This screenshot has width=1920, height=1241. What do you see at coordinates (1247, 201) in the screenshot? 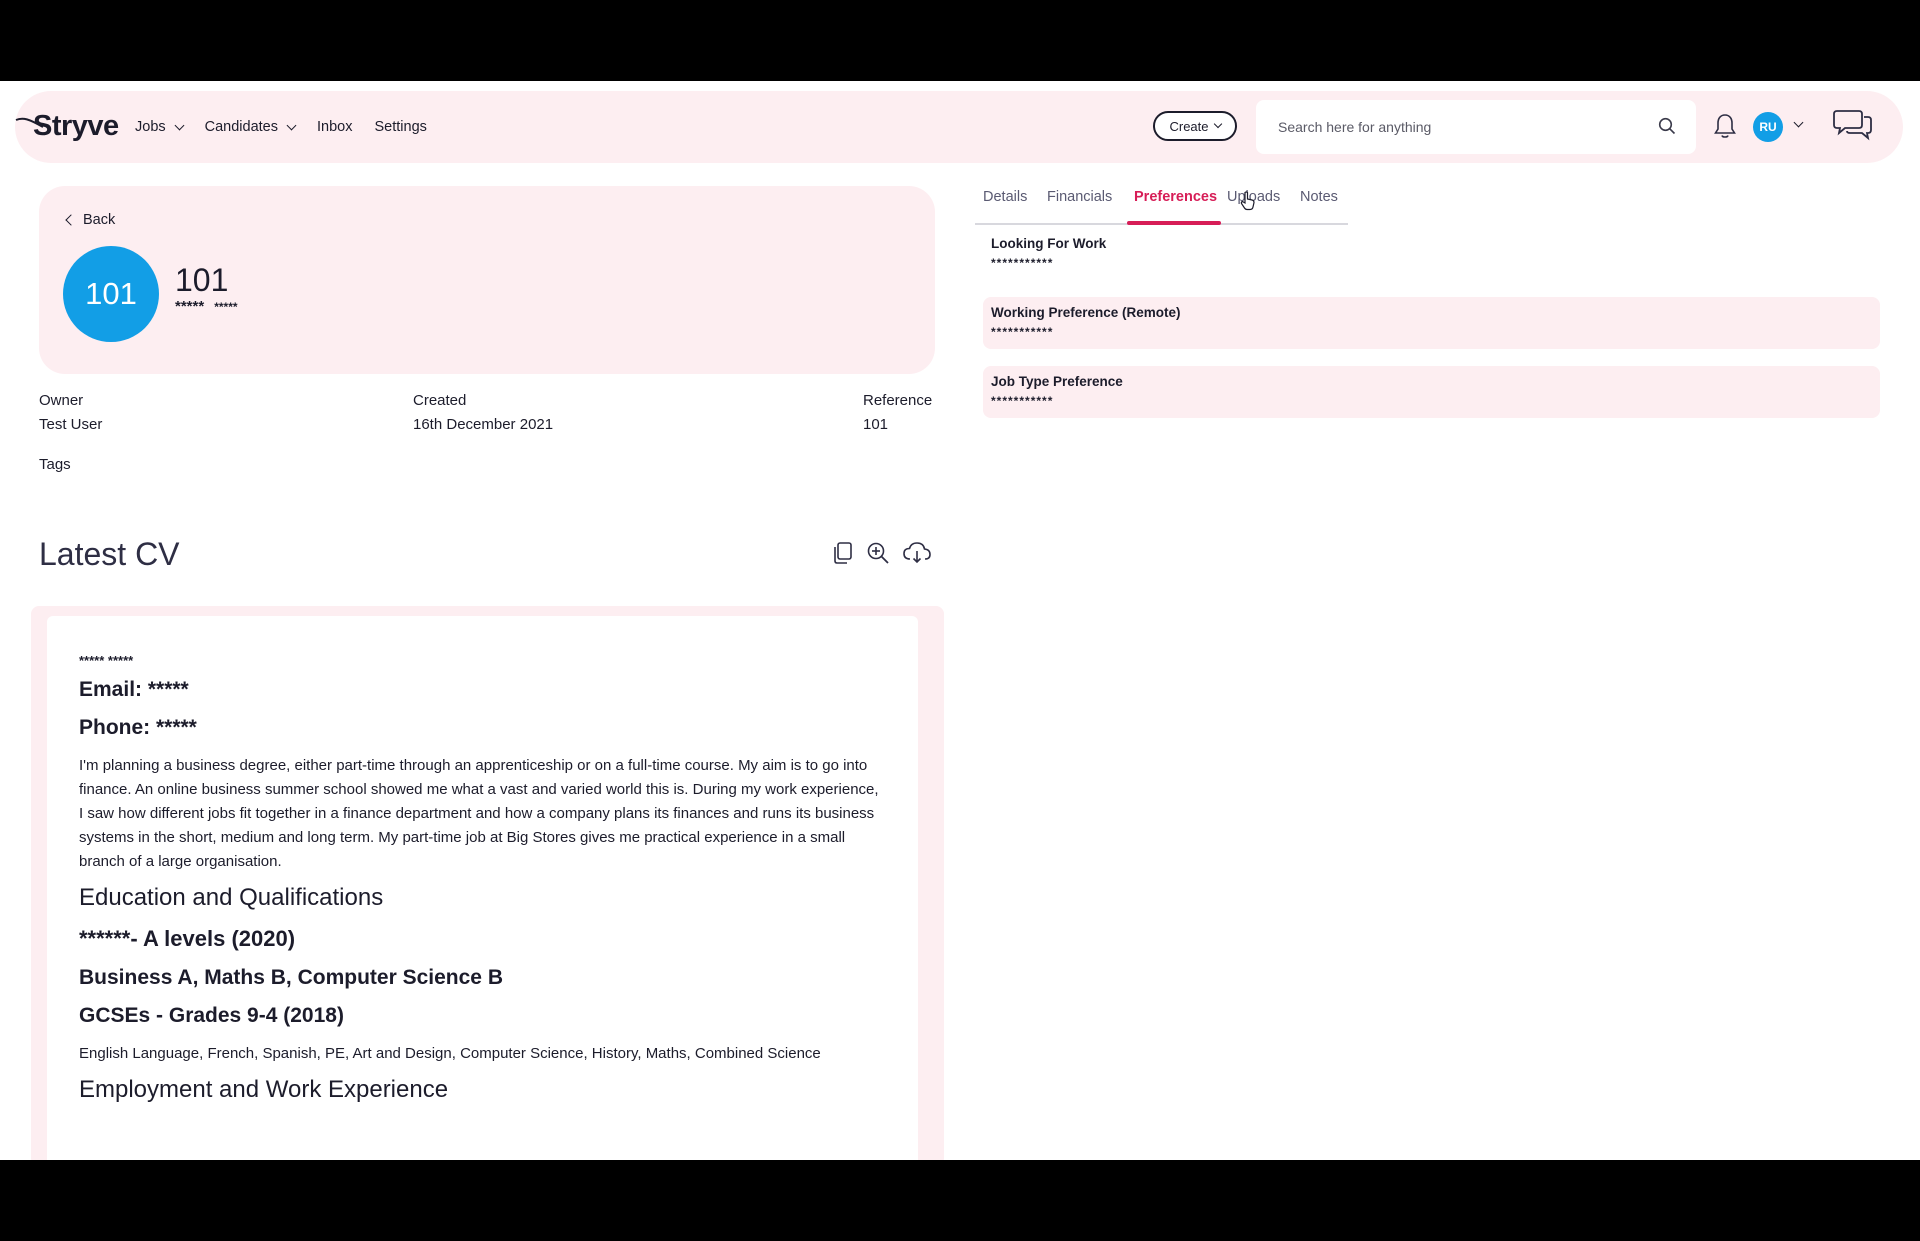
I see `hand-pointer-icon` at bounding box center [1247, 201].